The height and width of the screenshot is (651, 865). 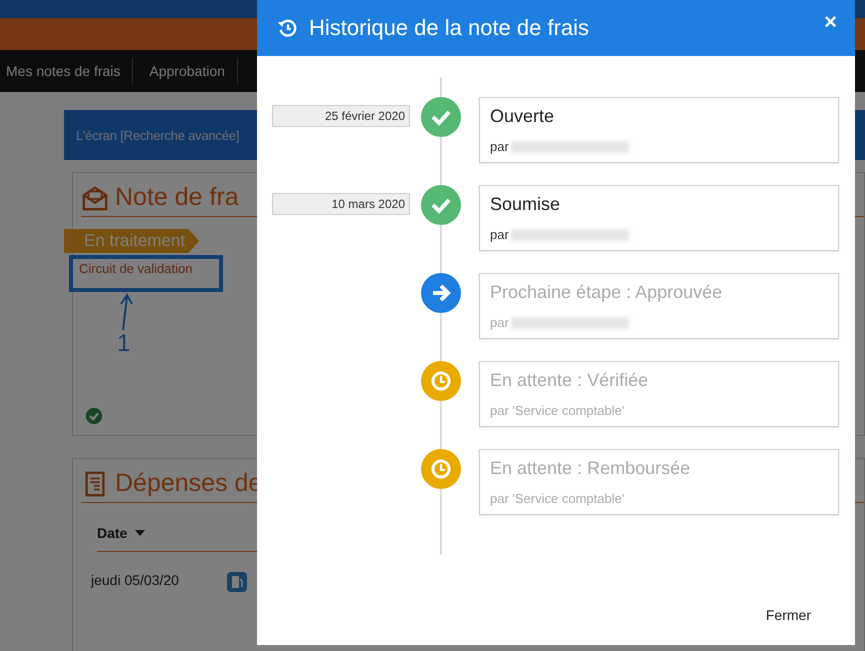 I want to click on annotation-number: 1, so click(x=124, y=344).